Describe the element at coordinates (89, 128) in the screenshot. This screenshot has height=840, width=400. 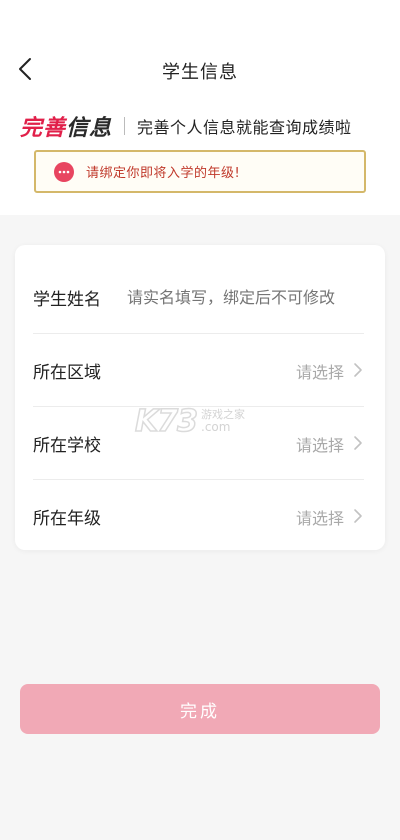
I see `brand-title-part2: 信息` at that location.